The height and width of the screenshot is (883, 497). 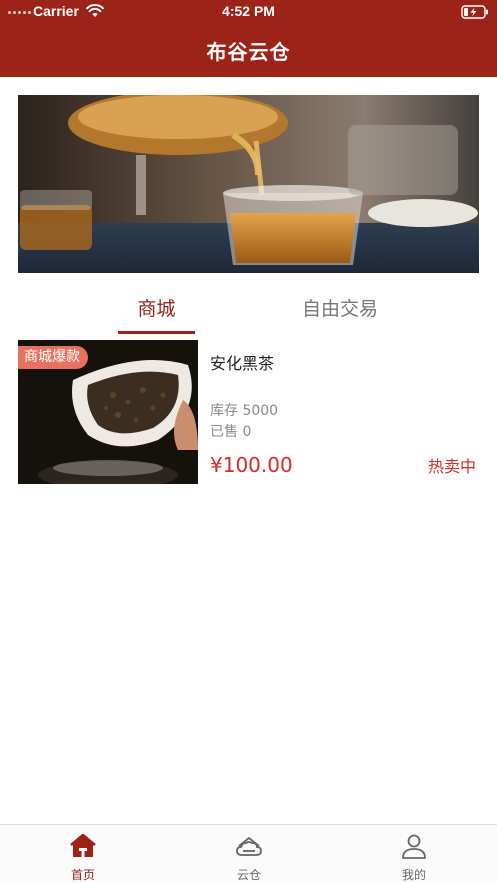 What do you see at coordinates (251, 465) in the screenshot?
I see `product-price: ¥100.00` at bounding box center [251, 465].